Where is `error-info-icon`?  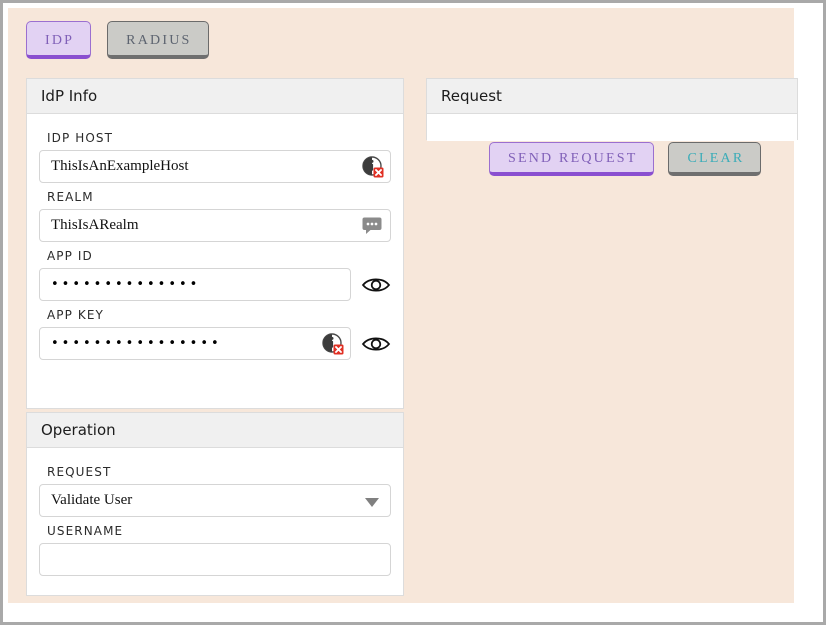 error-info-icon is located at coordinates (373, 166).